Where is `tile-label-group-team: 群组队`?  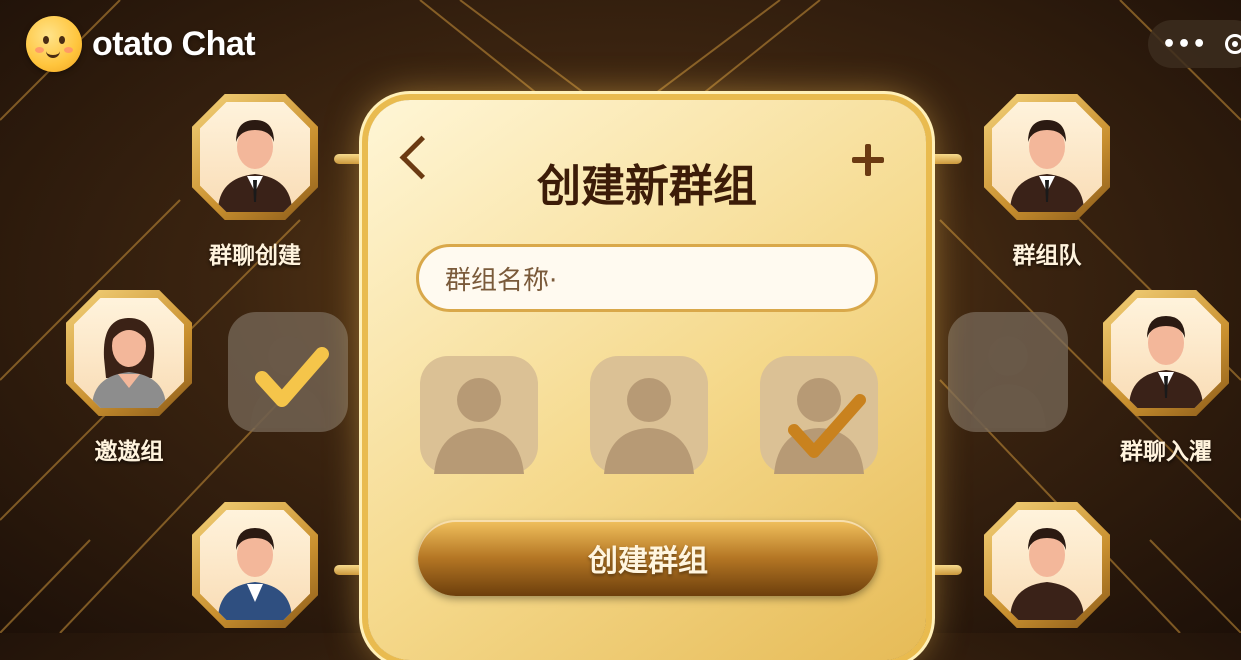 tile-label-group-team: 群组队 is located at coordinates (1047, 256).